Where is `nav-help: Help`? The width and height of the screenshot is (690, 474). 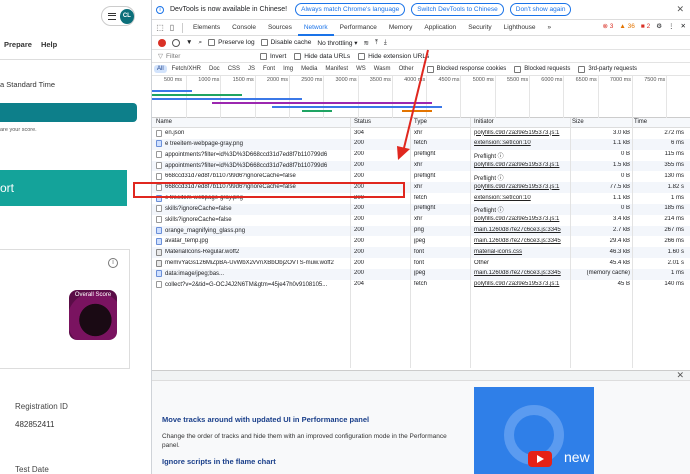 nav-help: Help is located at coordinates (49, 44).